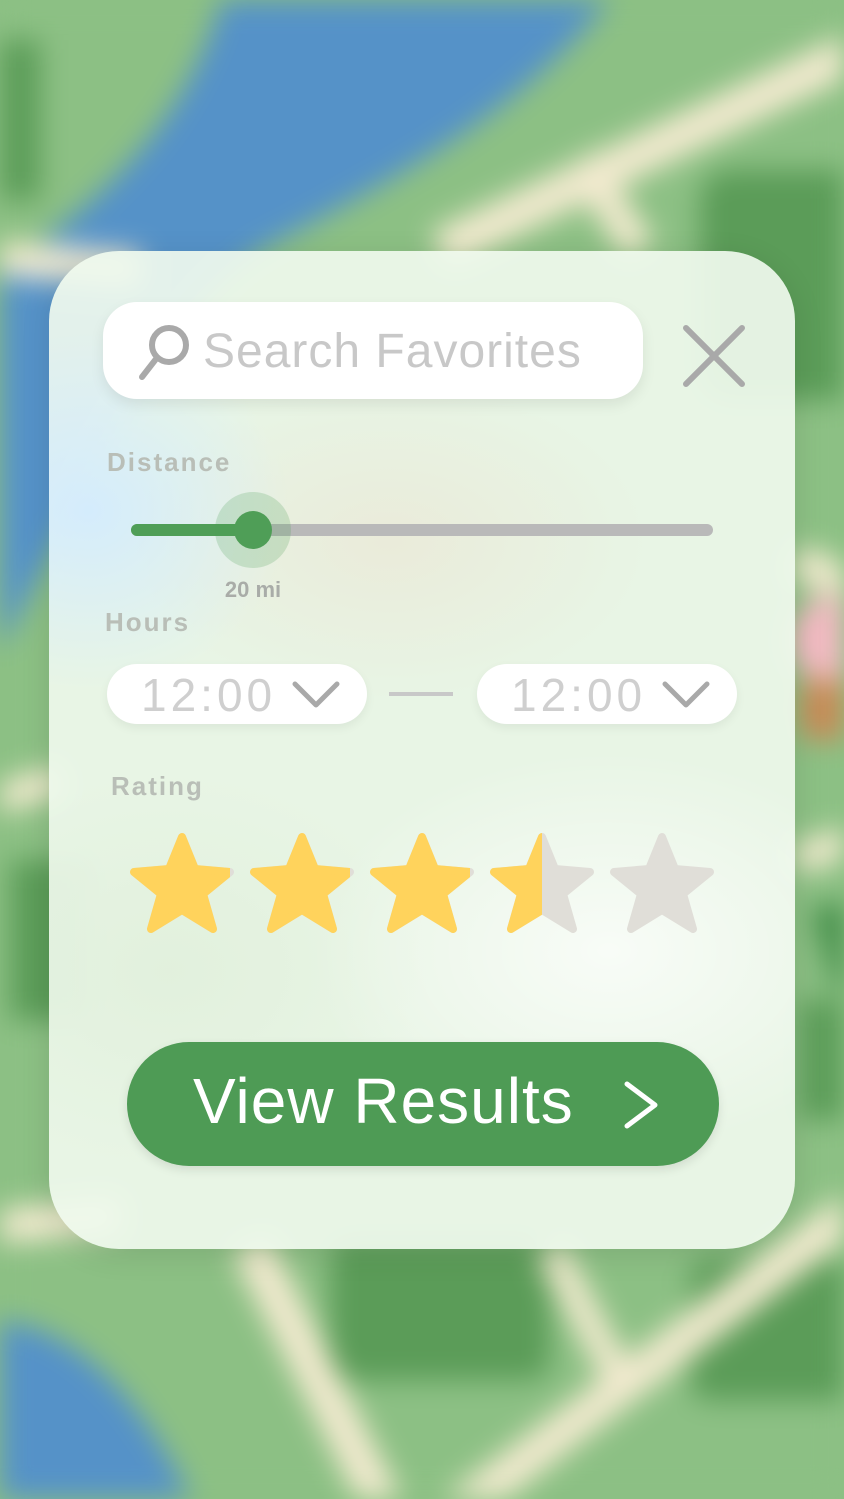 The image size is (844, 1499). I want to click on distance-slider, so click(422, 531).